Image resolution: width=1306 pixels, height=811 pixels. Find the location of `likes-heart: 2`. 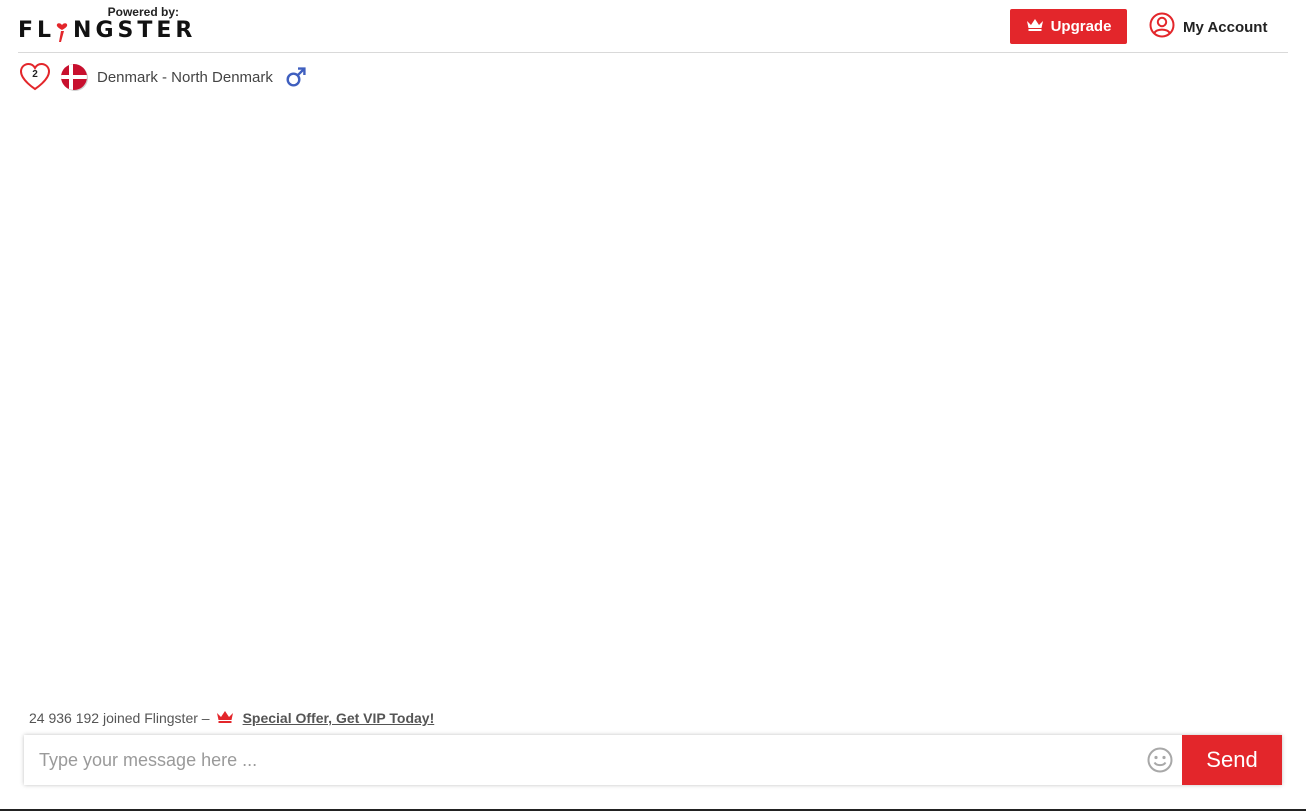

likes-heart: 2 is located at coordinates (35, 77).